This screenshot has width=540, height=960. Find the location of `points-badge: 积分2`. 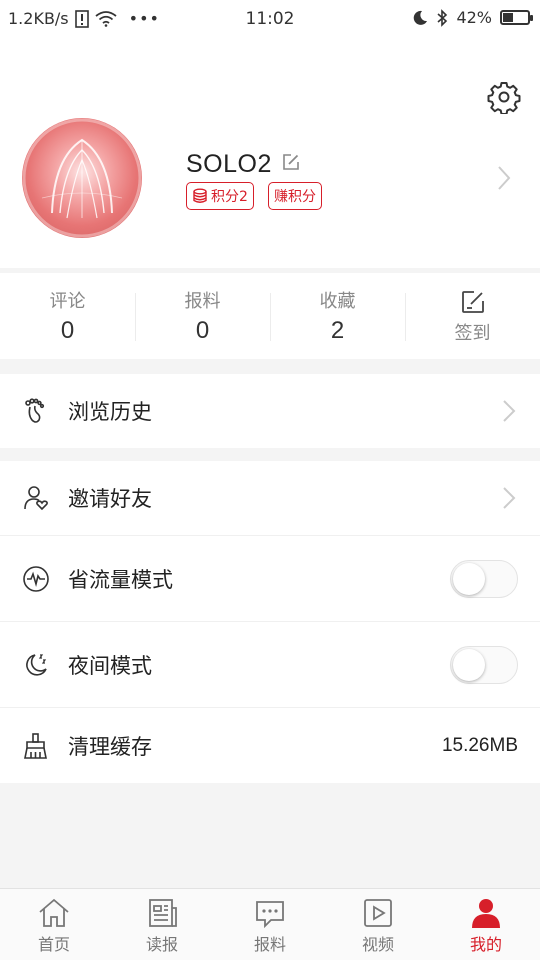

points-badge: 积分2 is located at coordinates (220, 196).